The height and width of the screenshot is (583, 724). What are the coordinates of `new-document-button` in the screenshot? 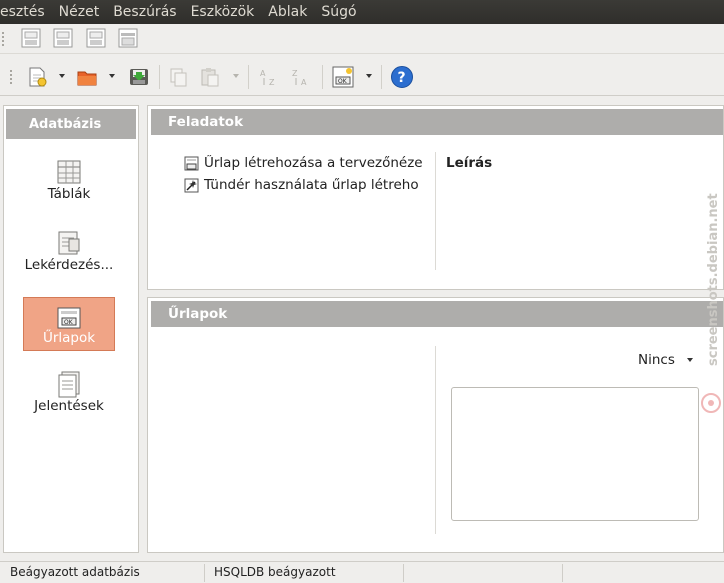 It's located at (37, 77).